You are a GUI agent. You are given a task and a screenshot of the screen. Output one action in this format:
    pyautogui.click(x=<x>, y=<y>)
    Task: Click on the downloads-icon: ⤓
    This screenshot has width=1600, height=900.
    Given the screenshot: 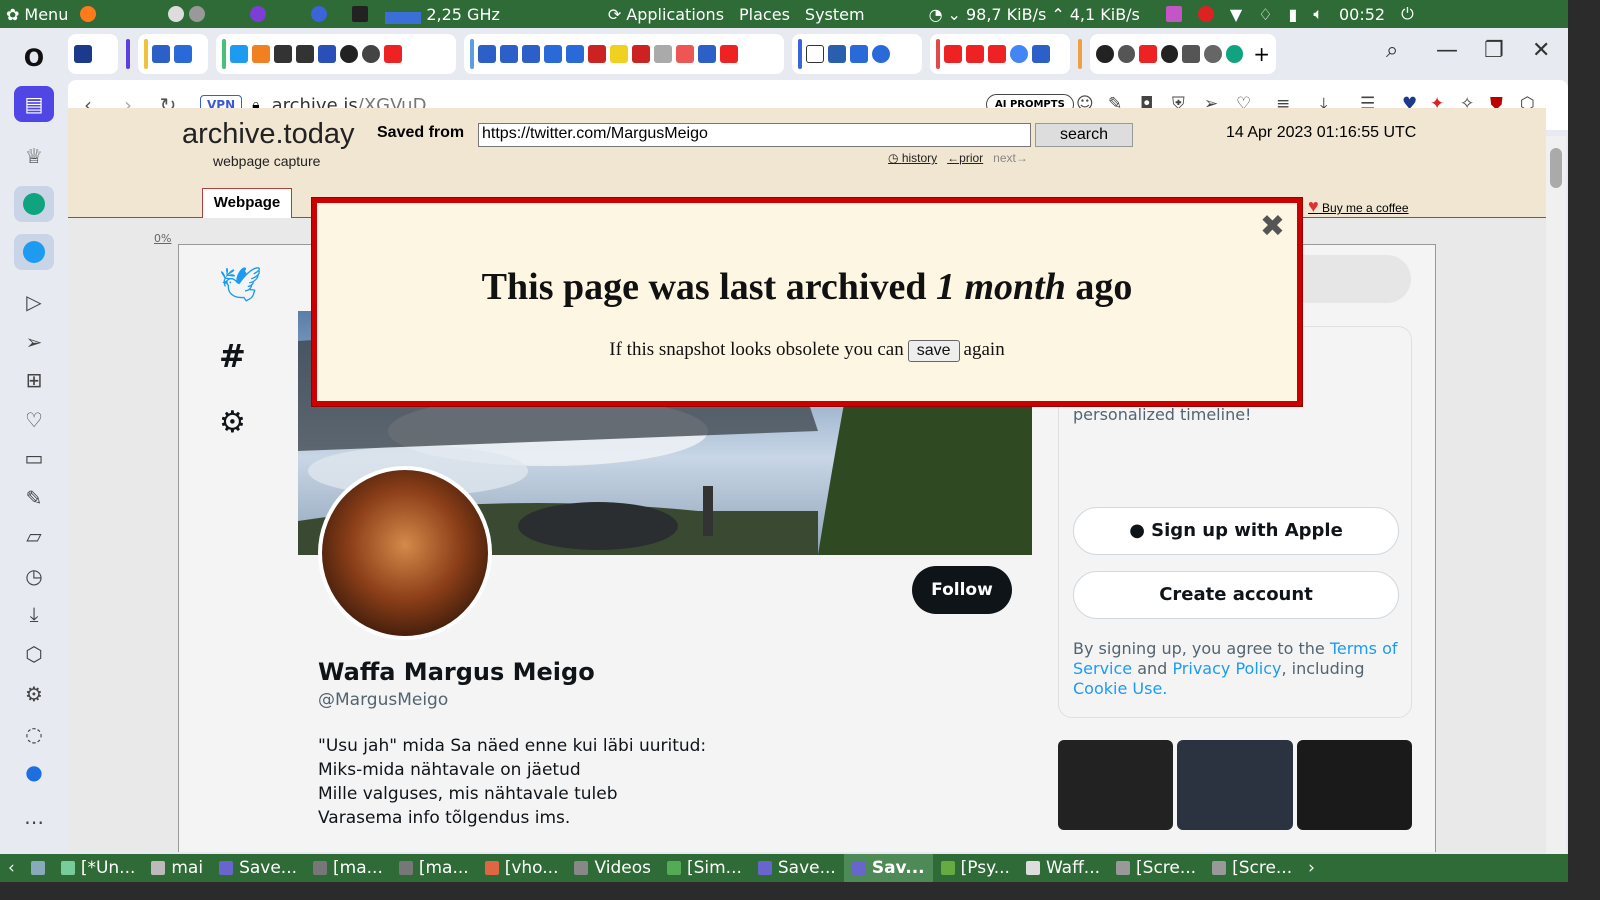 What is the action you would take?
    pyautogui.click(x=34, y=614)
    